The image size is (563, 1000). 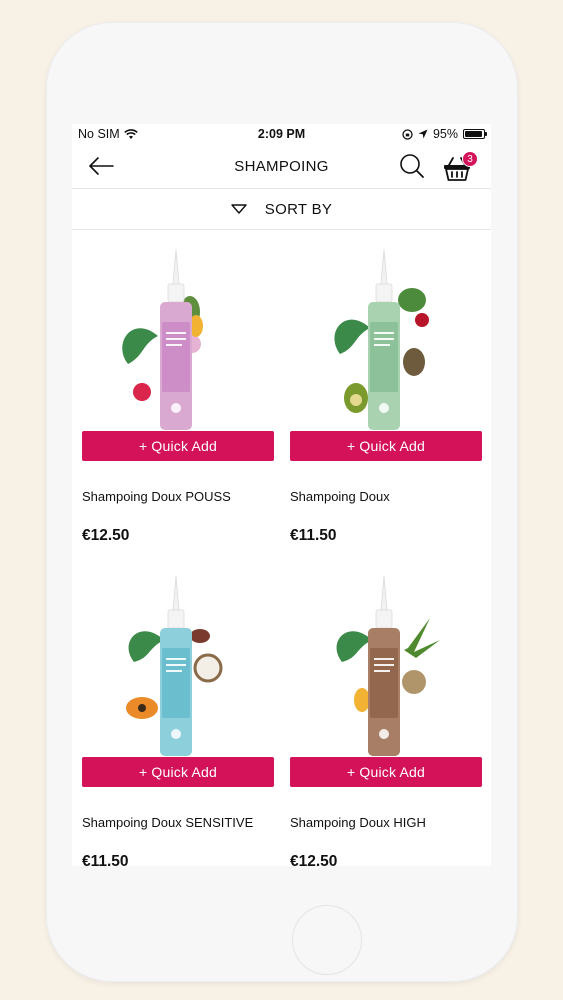 I want to click on product-card: + Quick Add Shampoing Doux POUSS €12.50, so click(x=176, y=393).